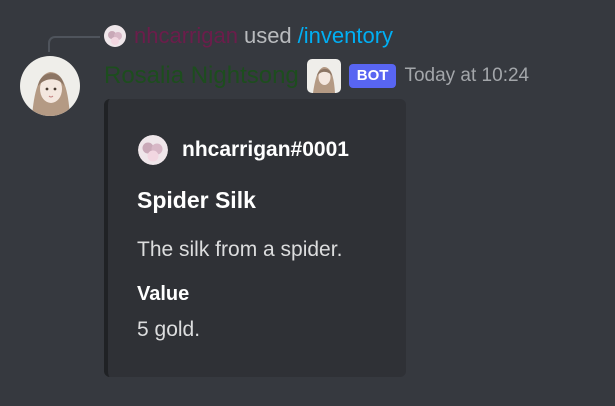 Image resolution: width=615 pixels, height=406 pixels. What do you see at coordinates (163, 294) in the screenshot?
I see `embed-field-name: Value` at bounding box center [163, 294].